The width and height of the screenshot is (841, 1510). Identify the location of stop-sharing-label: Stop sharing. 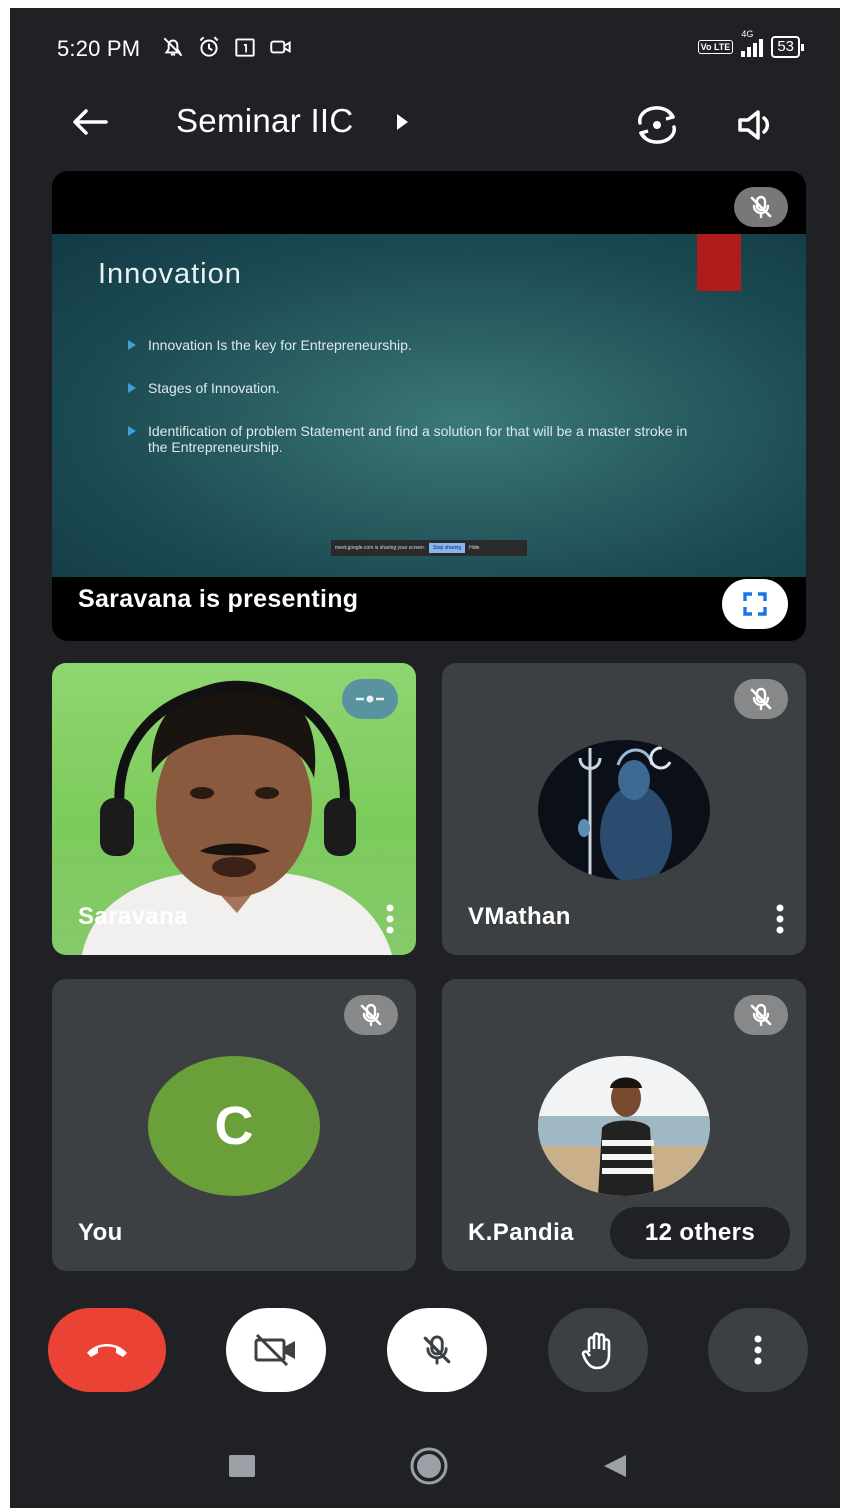
(447, 548).